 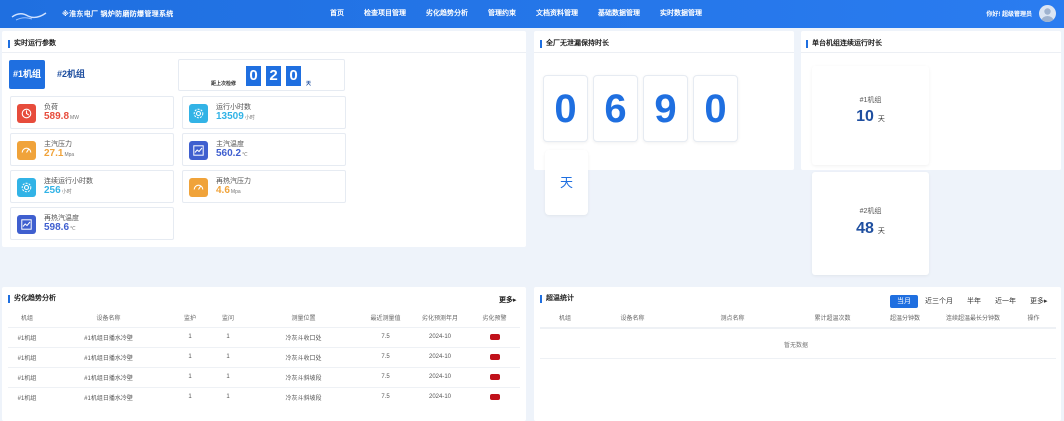 I want to click on metric-number: 589.8, so click(x=57, y=116).